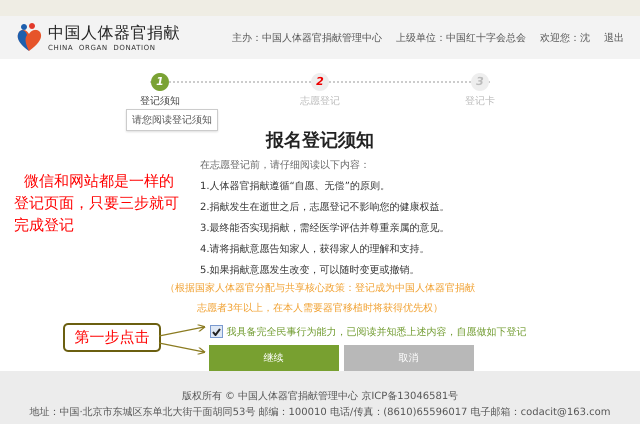  Describe the element at coordinates (310, 270) in the screenshot. I see `notice-item: 5.如果捐献意愿发生改变，可以随时变更或撤销。` at that location.